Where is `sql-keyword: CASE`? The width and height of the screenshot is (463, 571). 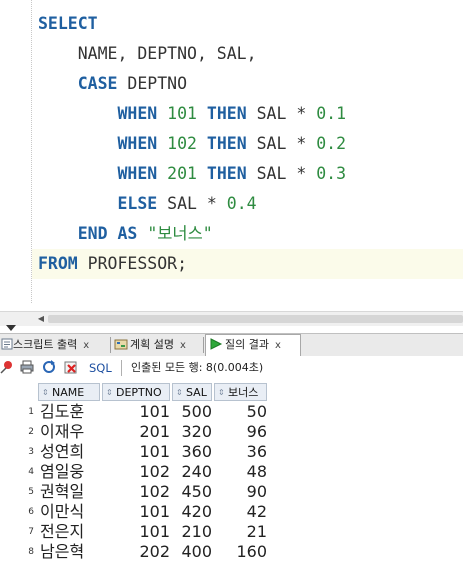
sql-keyword: CASE is located at coordinates (97, 83).